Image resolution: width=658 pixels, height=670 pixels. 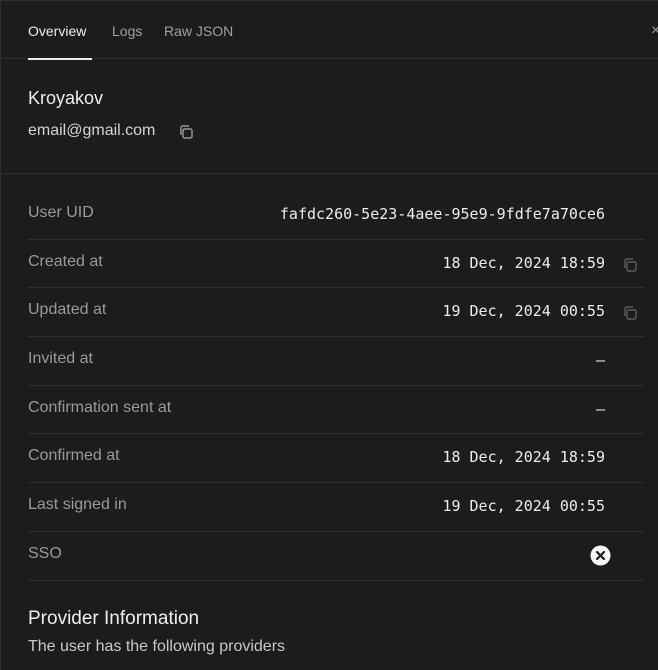 I want to click on close-icon: ×, so click(x=654, y=31).